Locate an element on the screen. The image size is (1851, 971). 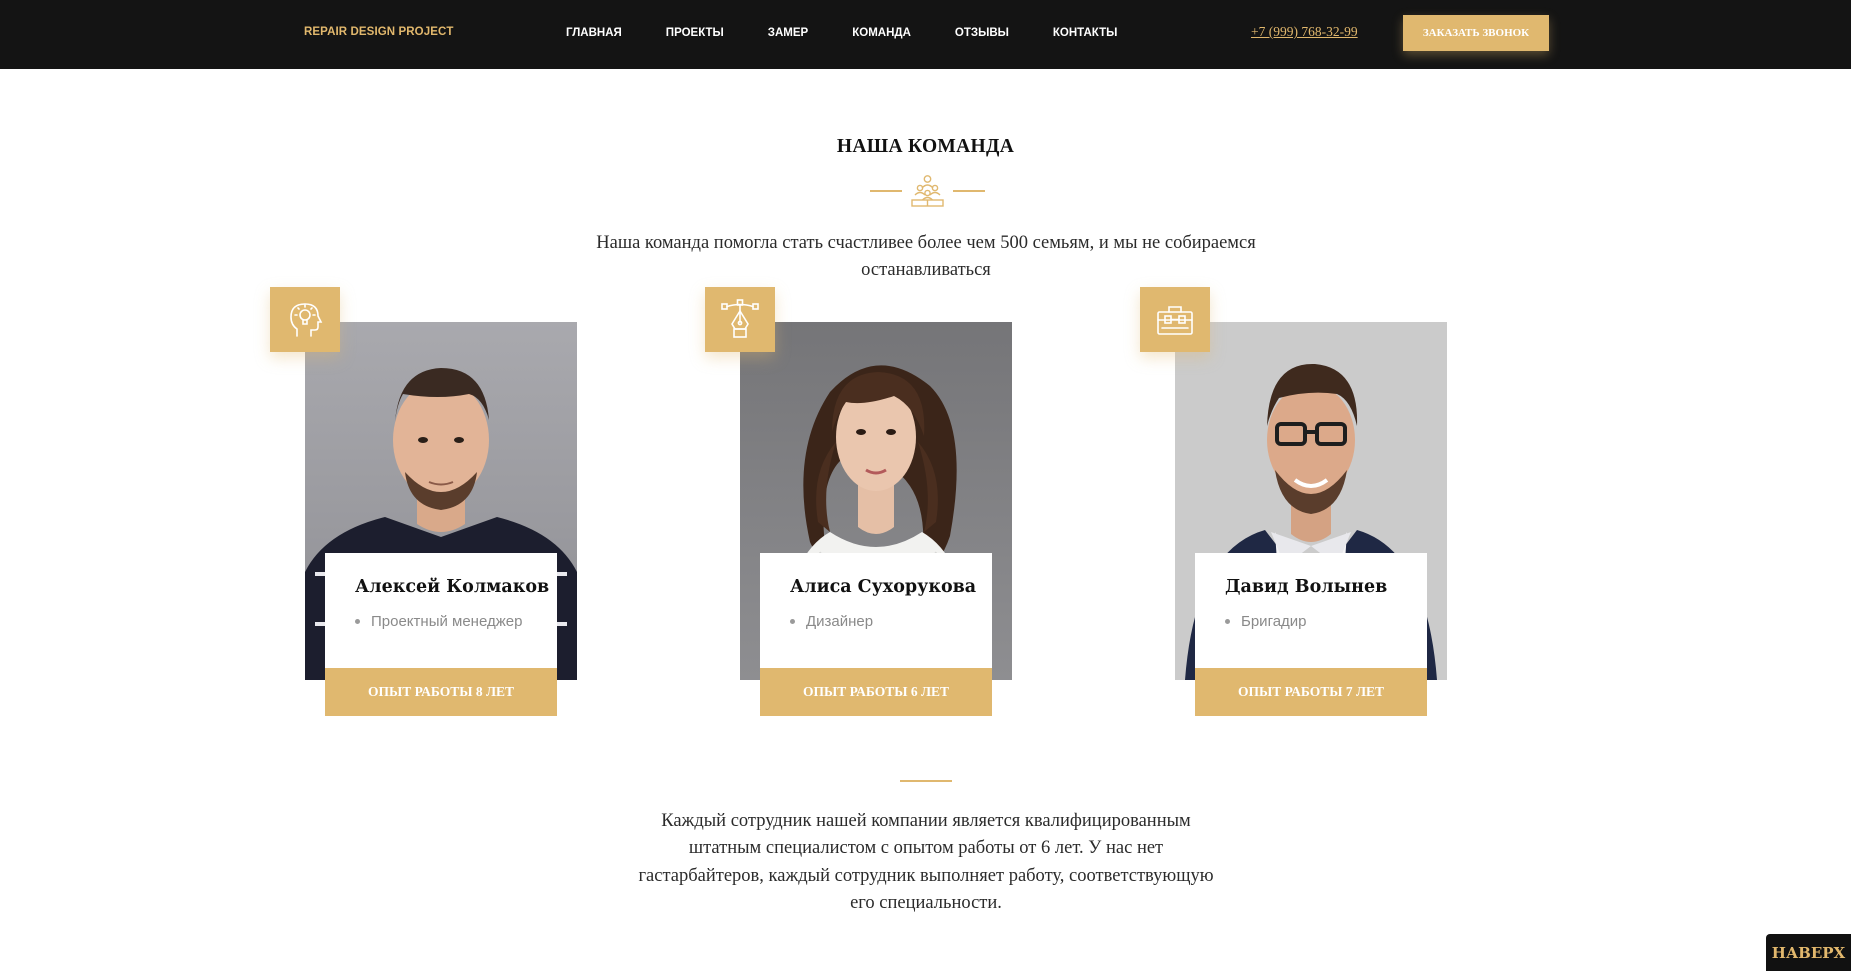
experience-button: ОПЫТ РАБОТЫ 8 ЛЕТ is located at coordinates (441, 692).